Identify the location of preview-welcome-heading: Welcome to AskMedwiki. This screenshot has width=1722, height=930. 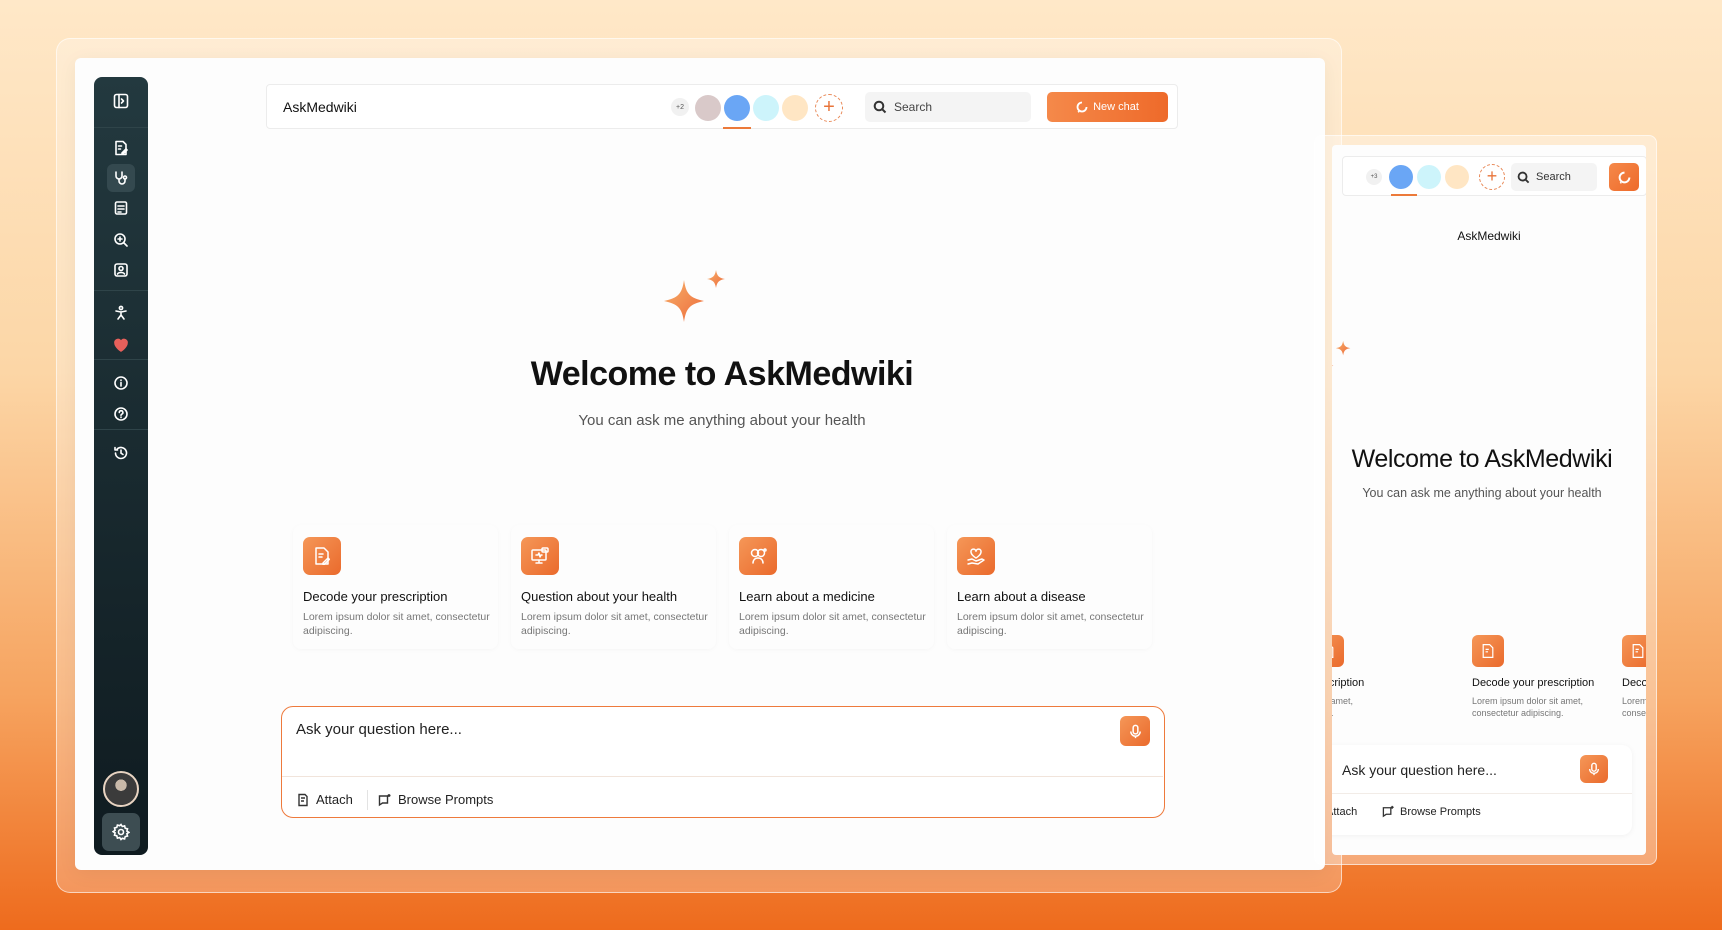
(1482, 459).